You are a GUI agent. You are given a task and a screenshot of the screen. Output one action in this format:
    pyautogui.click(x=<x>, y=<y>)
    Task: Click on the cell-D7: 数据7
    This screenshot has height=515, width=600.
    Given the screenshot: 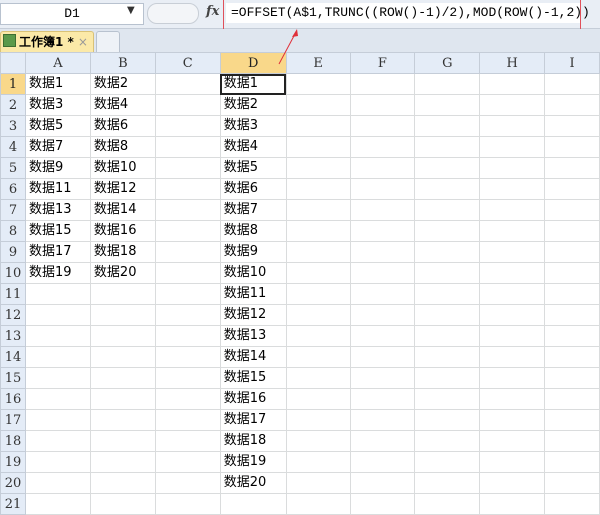 What is the action you would take?
    pyautogui.click(x=253, y=210)
    